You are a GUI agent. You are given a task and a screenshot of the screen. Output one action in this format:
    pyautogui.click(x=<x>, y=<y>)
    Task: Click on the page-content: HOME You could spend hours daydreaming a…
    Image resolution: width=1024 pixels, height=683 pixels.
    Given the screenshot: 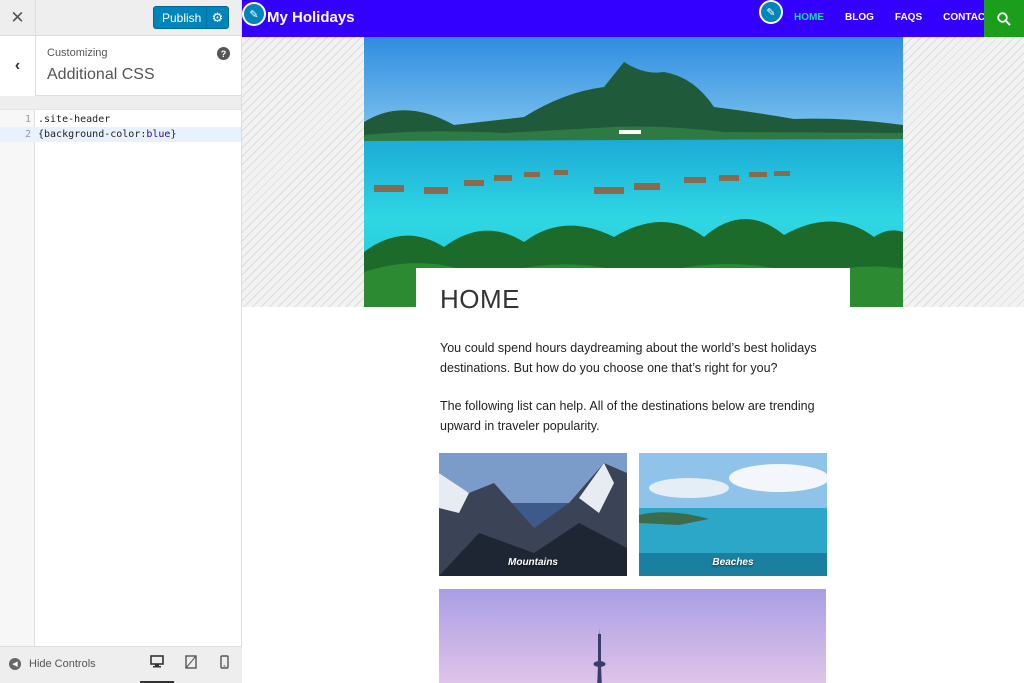 What is the action you would take?
    pyautogui.click(x=633, y=362)
    